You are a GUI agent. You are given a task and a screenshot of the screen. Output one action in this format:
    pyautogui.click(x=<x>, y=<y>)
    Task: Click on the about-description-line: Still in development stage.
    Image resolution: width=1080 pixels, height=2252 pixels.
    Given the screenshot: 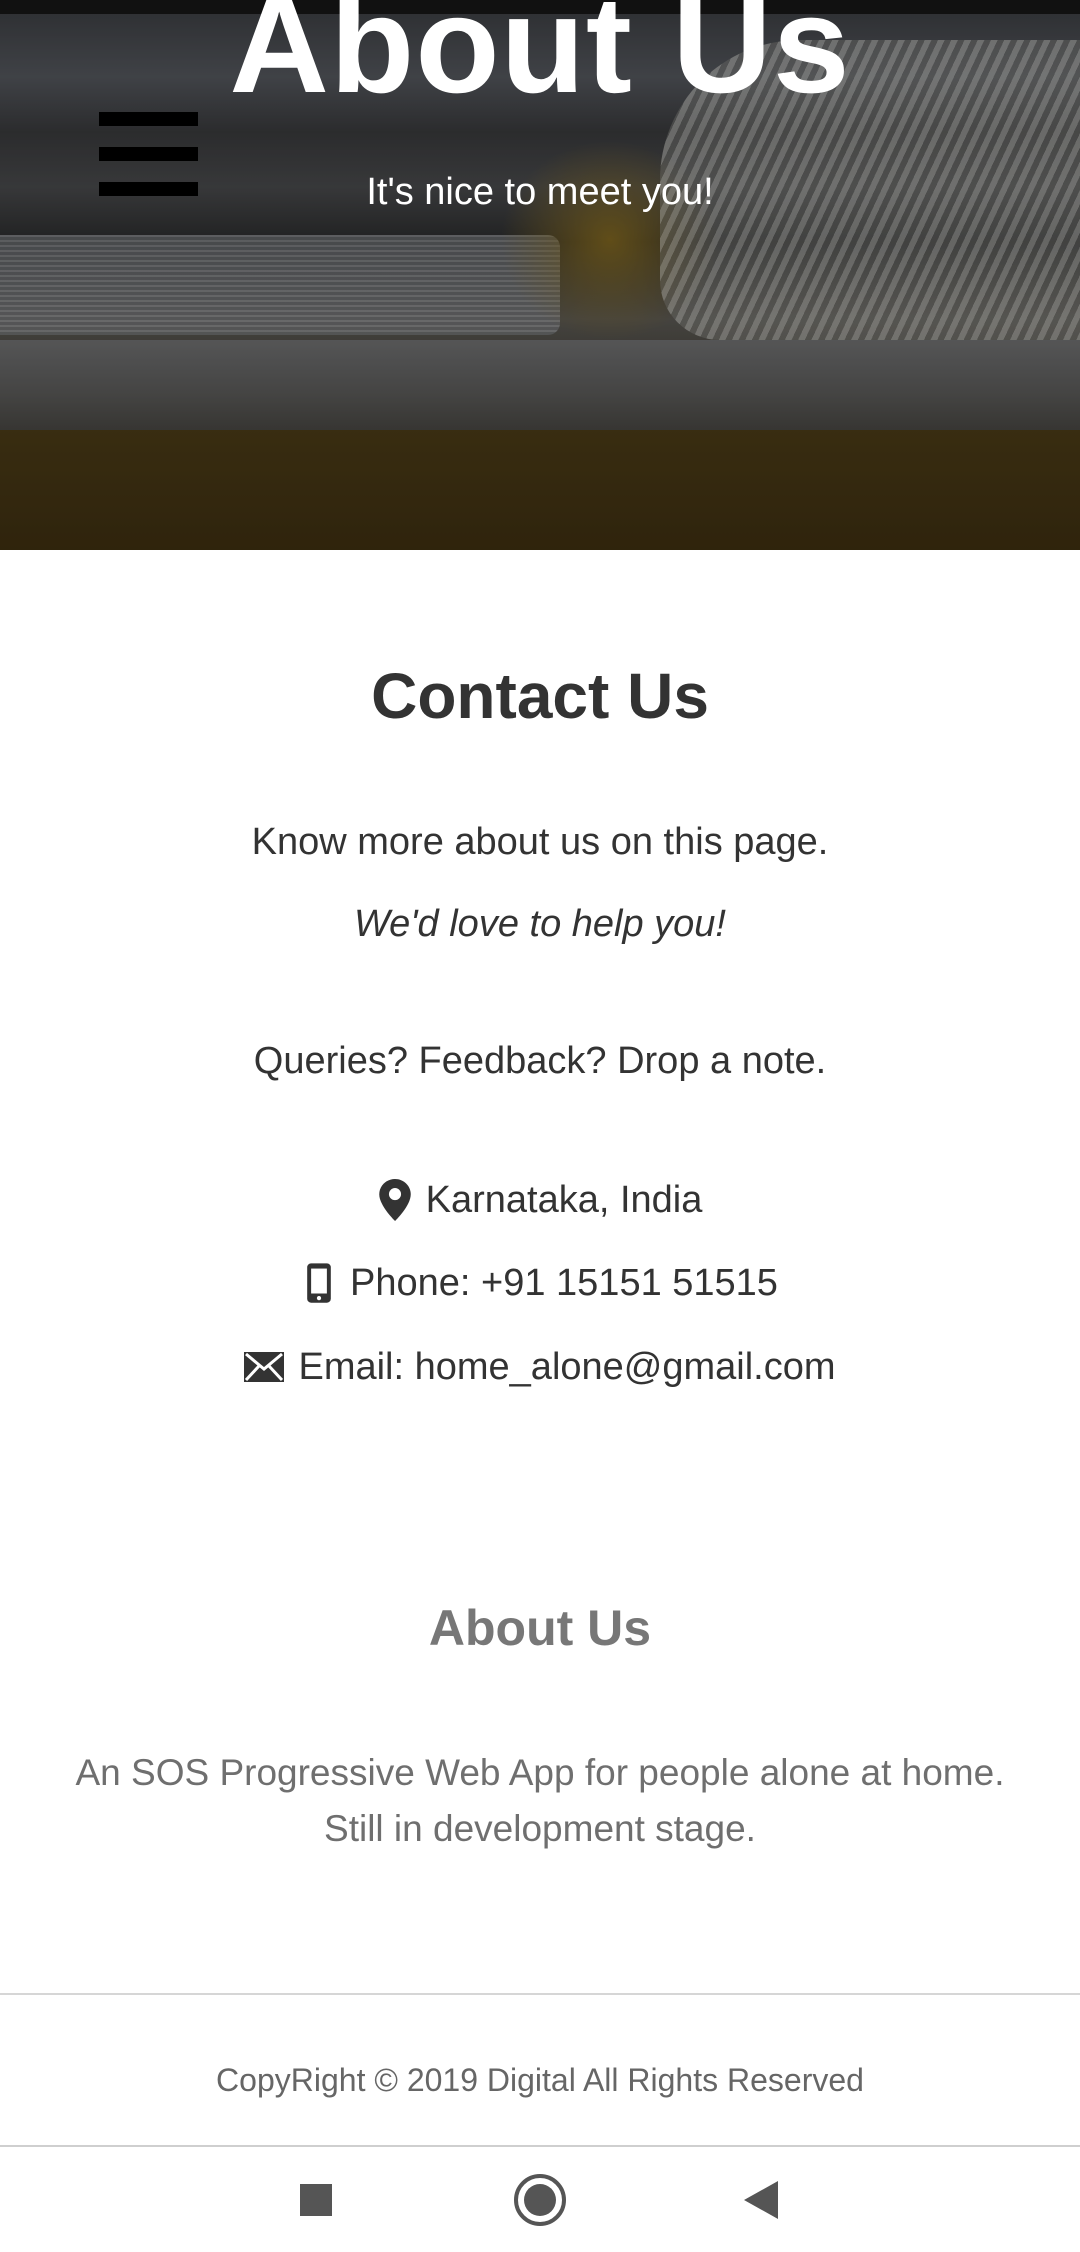 What is the action you would take?
    pyautogui.click(x=540, y=1828)
    